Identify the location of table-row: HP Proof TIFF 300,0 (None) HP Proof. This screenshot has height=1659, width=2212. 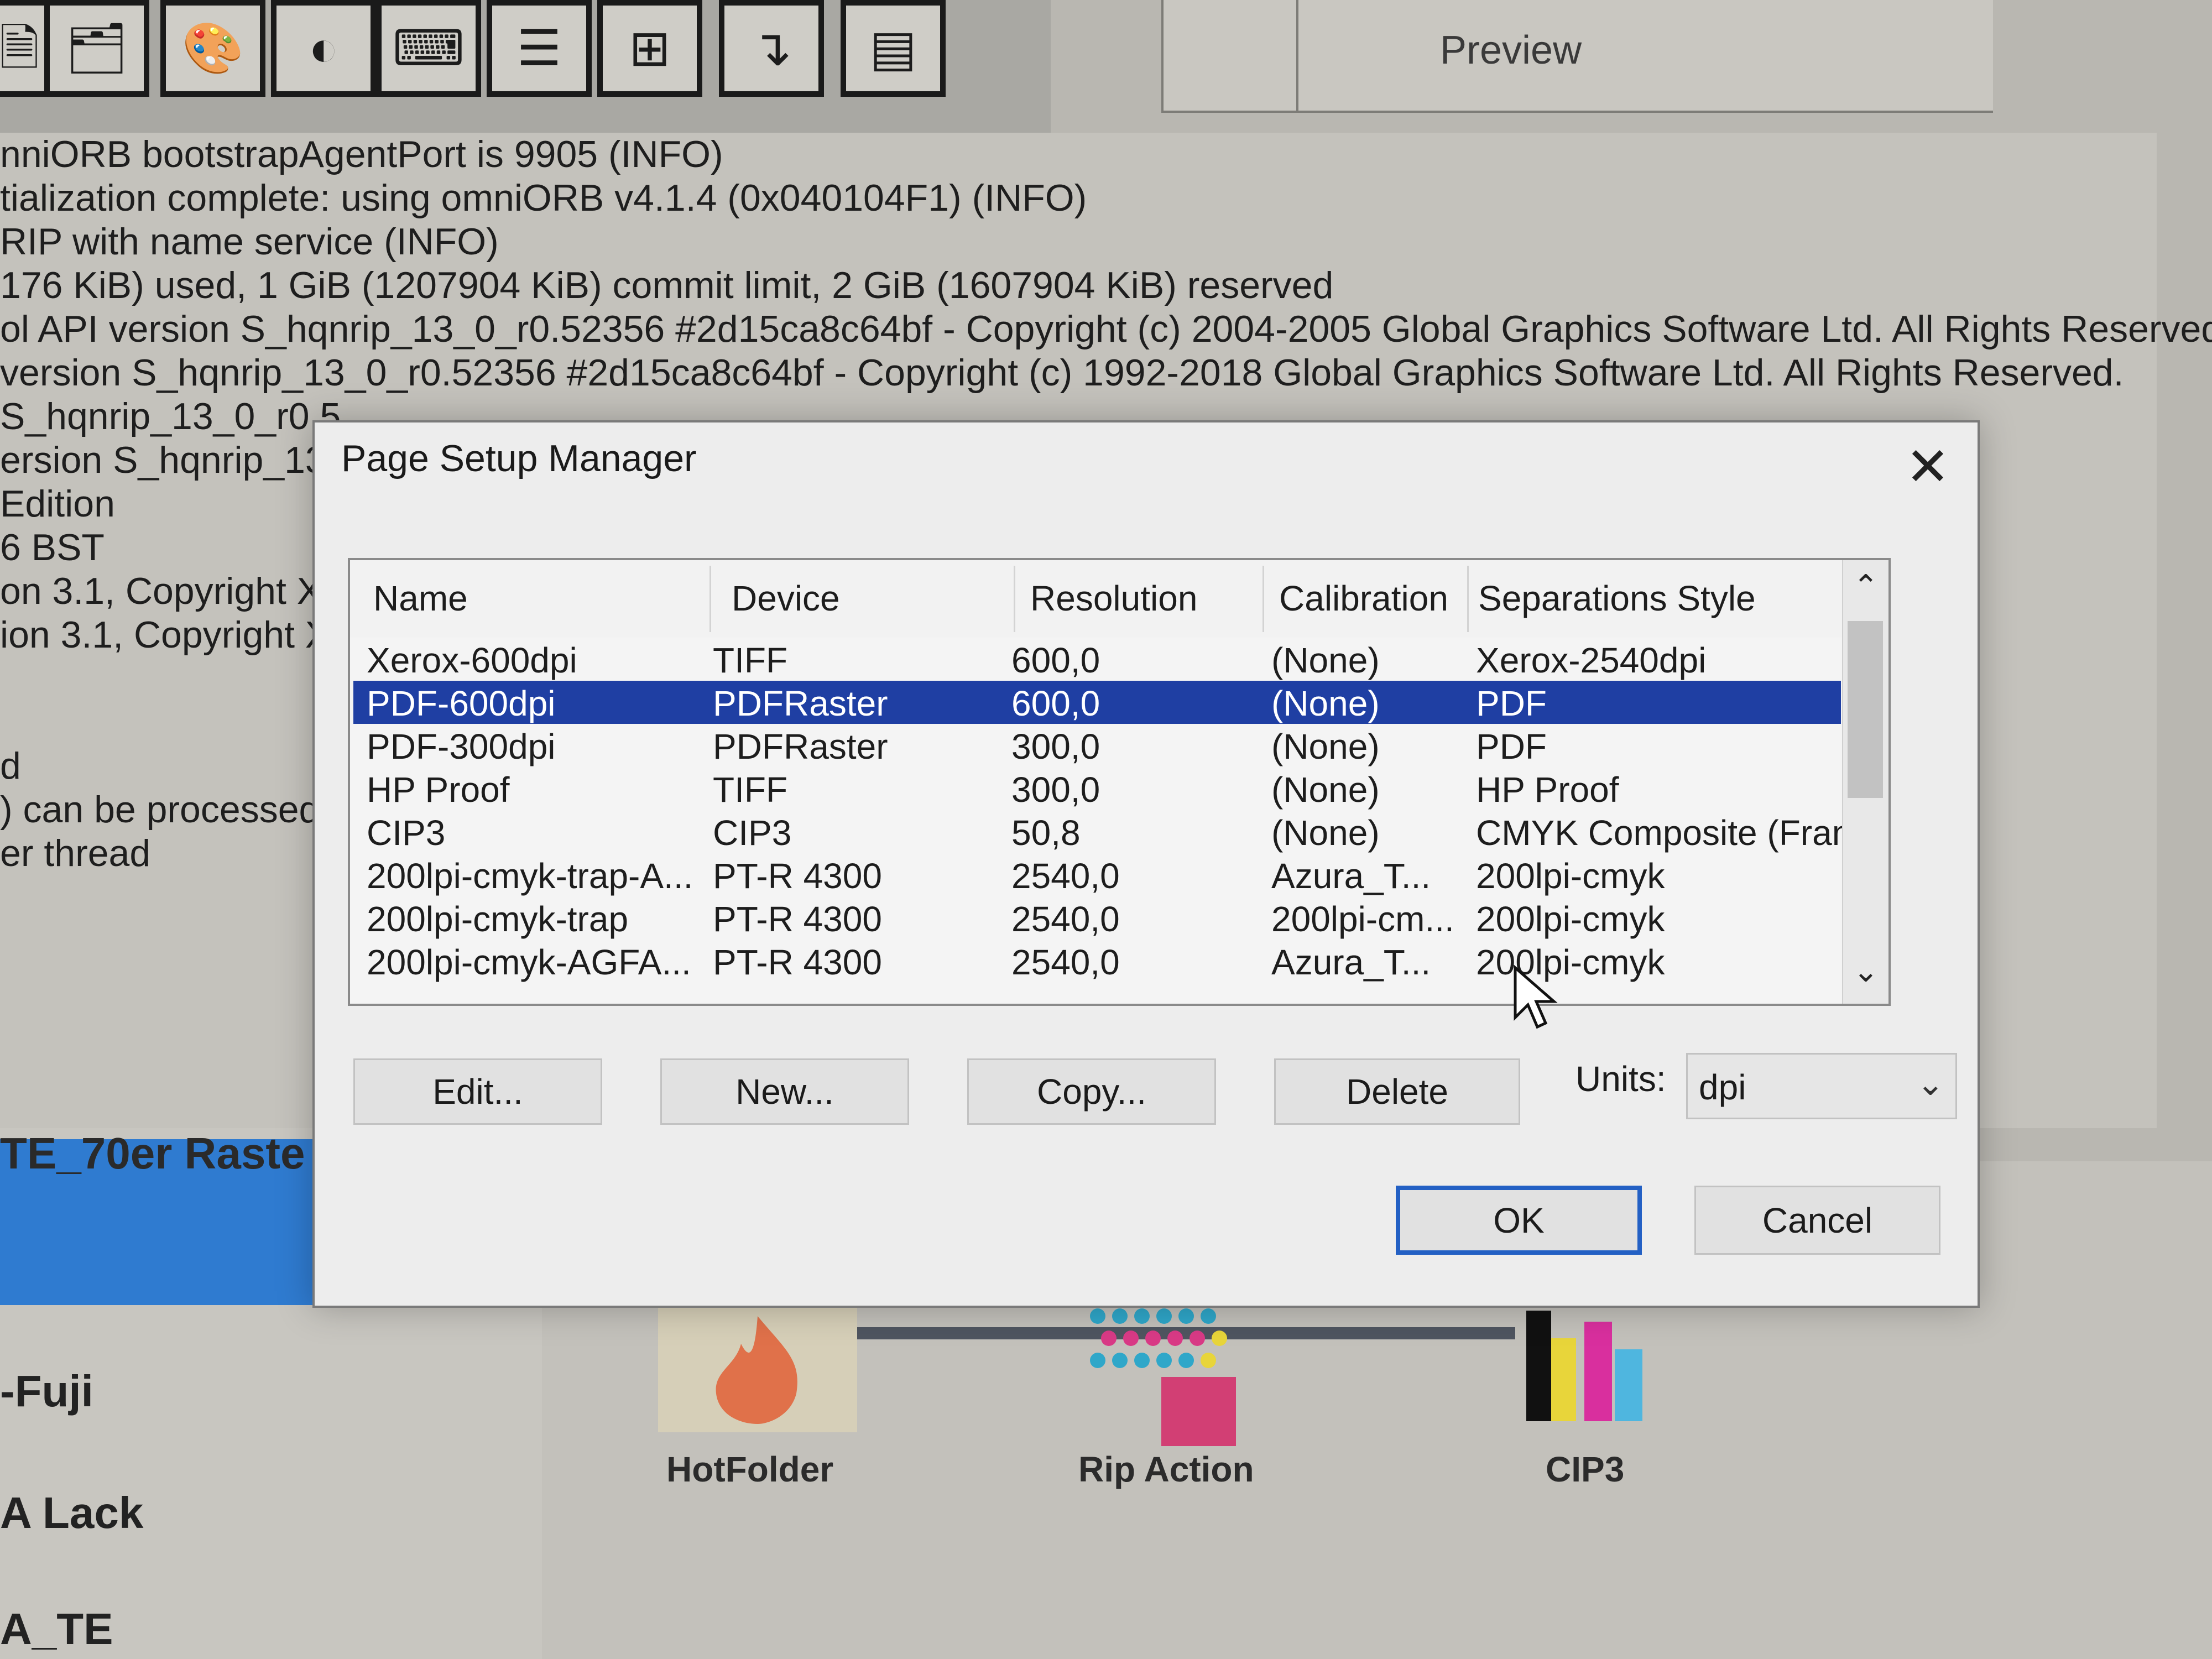
(1097, 789).